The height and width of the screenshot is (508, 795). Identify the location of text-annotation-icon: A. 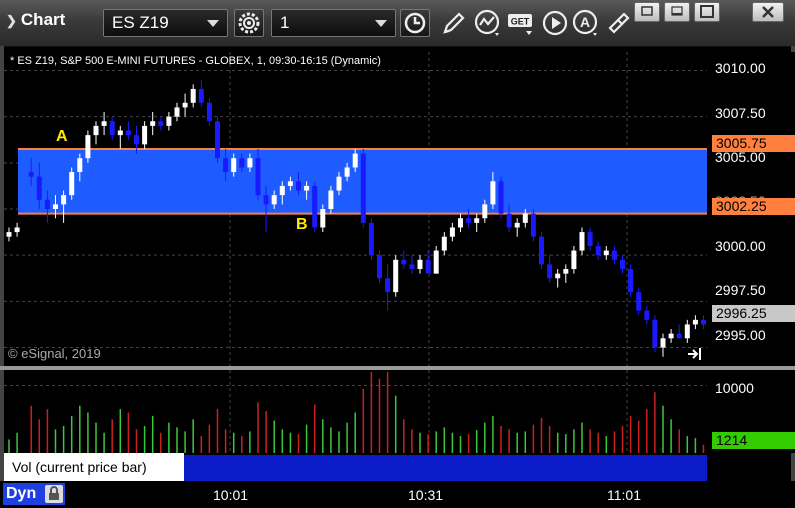
(586, 23).